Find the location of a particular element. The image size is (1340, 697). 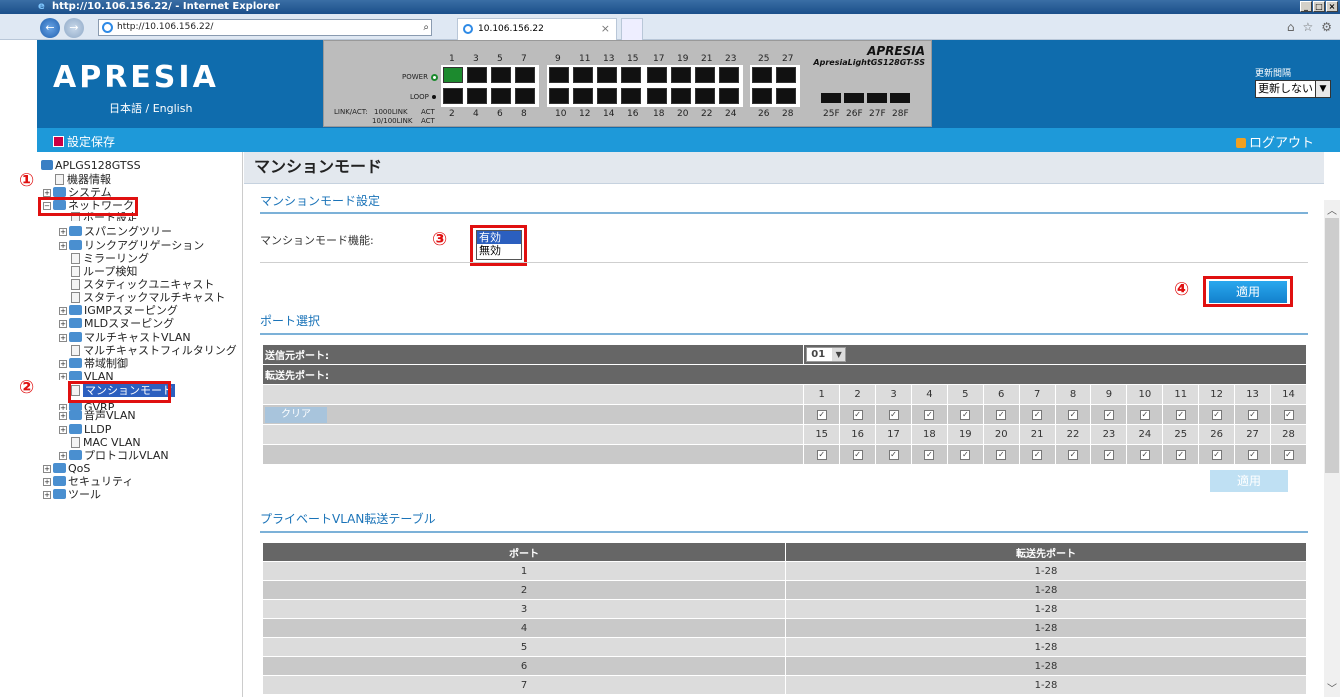

port-cell: 4 is located at coordinates (524, 628).